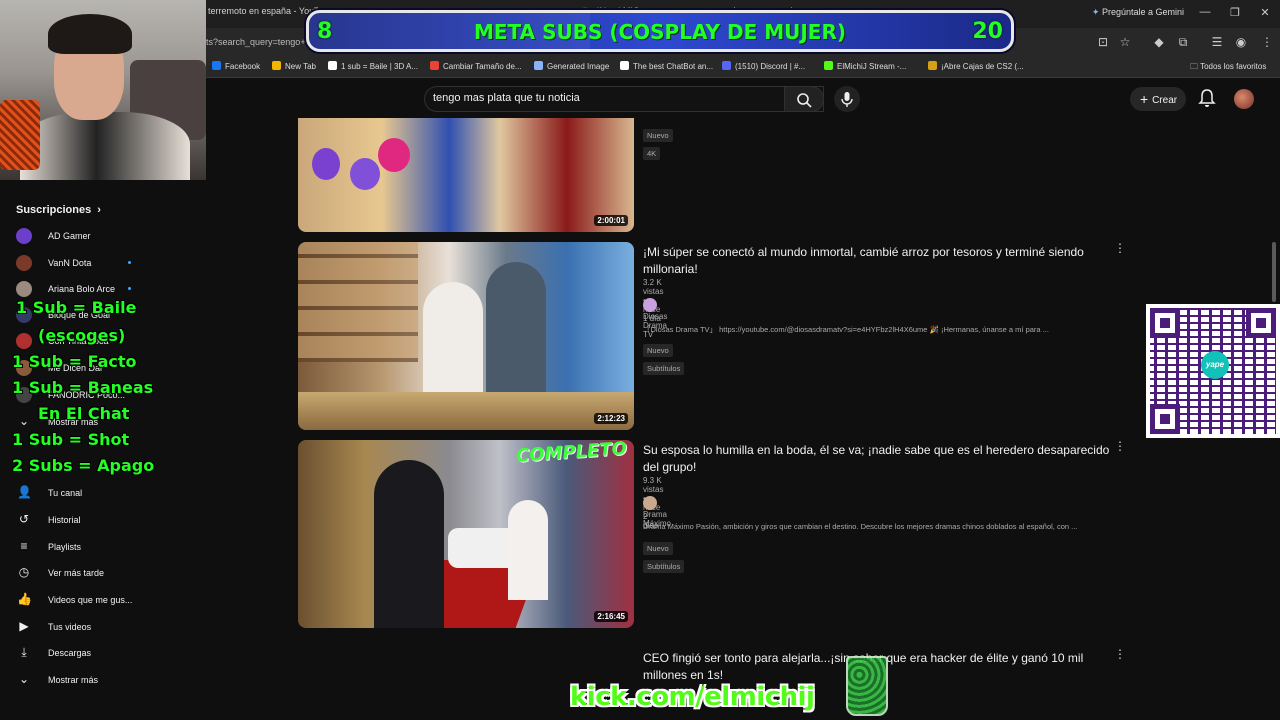  What do you see at coordinates (70, 653) in the screenshot?
I see `sidebar-item-label: Descargas` at bounding box center [70, 653].